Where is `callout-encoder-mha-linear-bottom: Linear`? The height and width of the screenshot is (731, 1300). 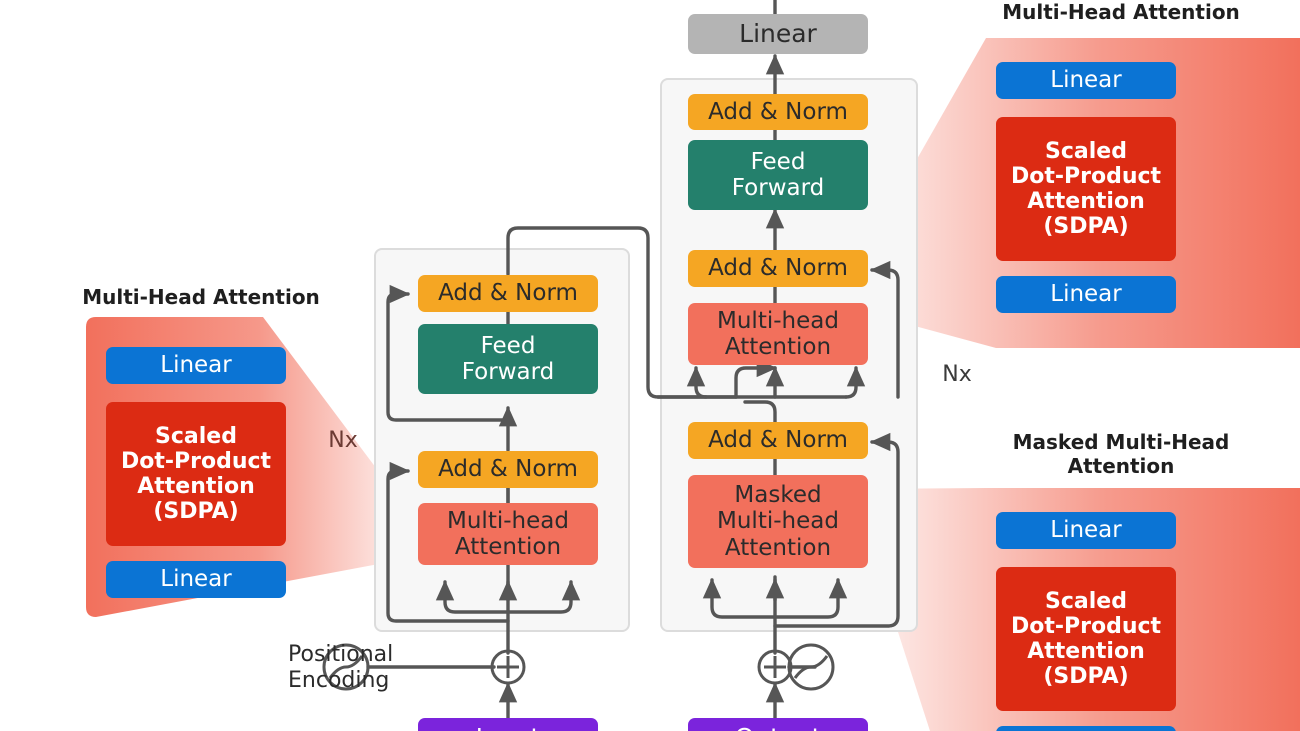 callout-encoder-mha-linear-bottom: Linear is located at coordinates (196, 579).